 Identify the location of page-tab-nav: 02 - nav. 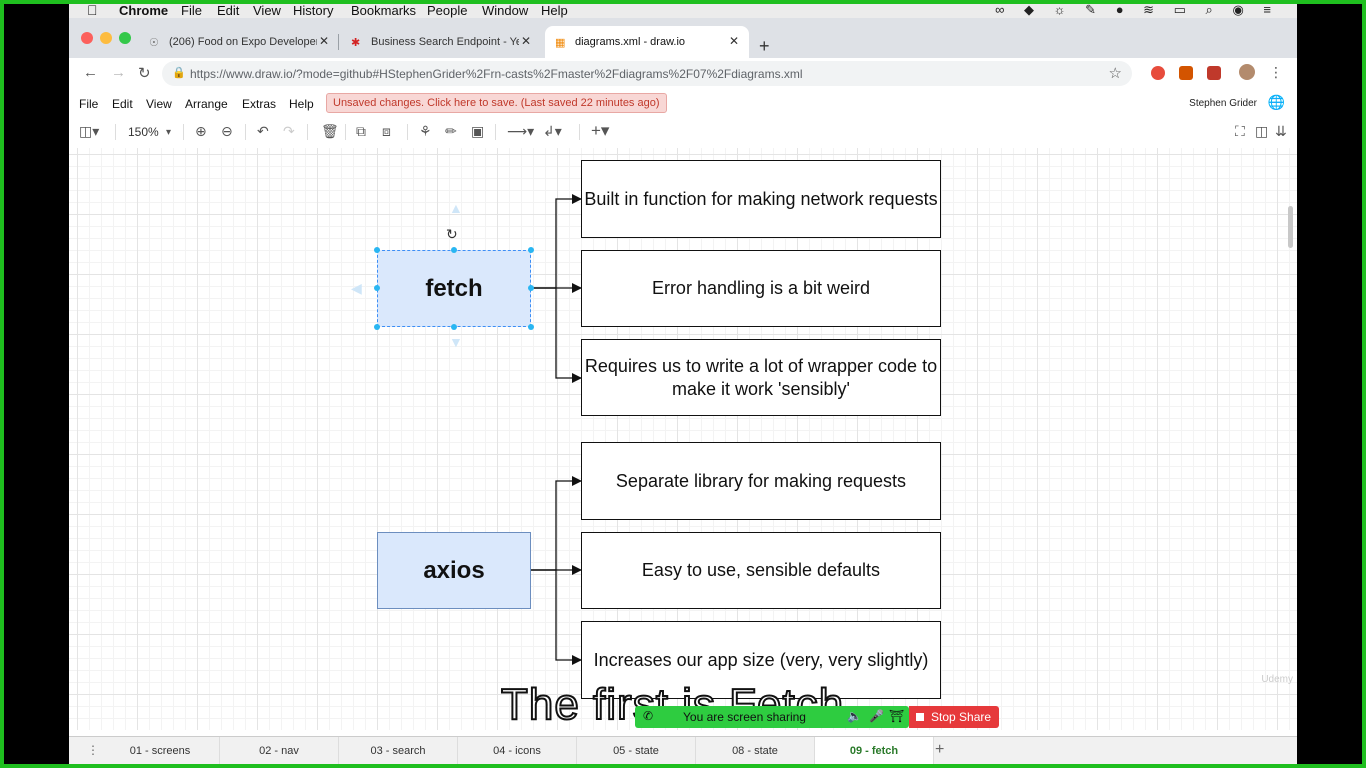
(279, 750).